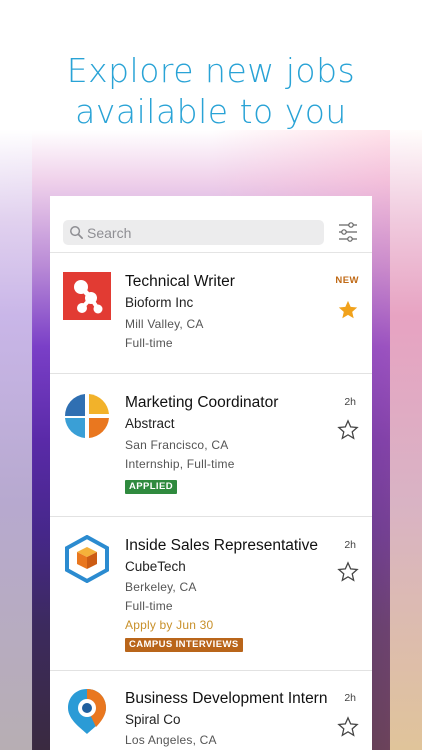  What do you see at coordinates (151, 487) in the screenshot?
I see `applied-badge: APPLIED` at bounding box center [151, 487].